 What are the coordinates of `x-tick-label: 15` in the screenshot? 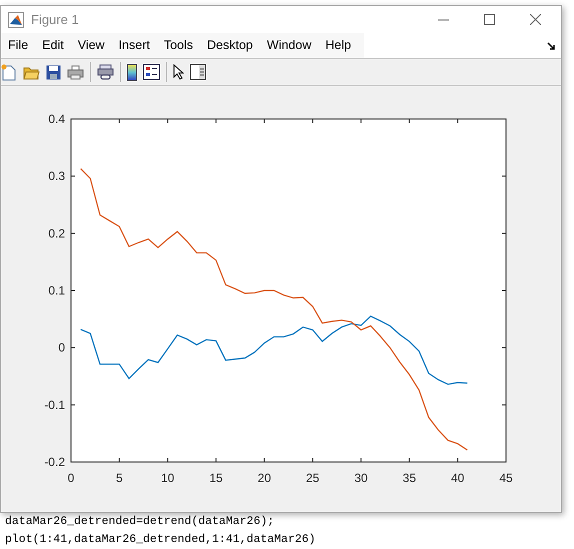 It's located at (216, 478).